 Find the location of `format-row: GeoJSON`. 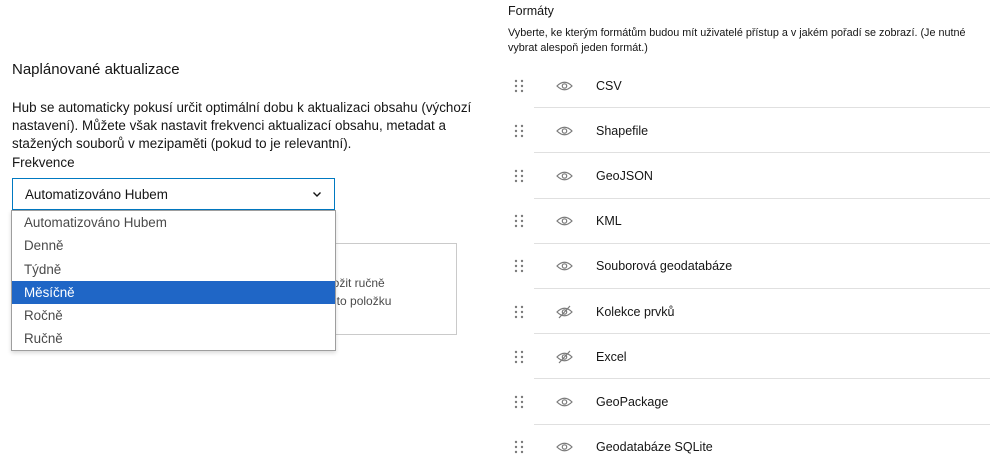

format-row: GeoJSON is located at coordinates (749, 176).